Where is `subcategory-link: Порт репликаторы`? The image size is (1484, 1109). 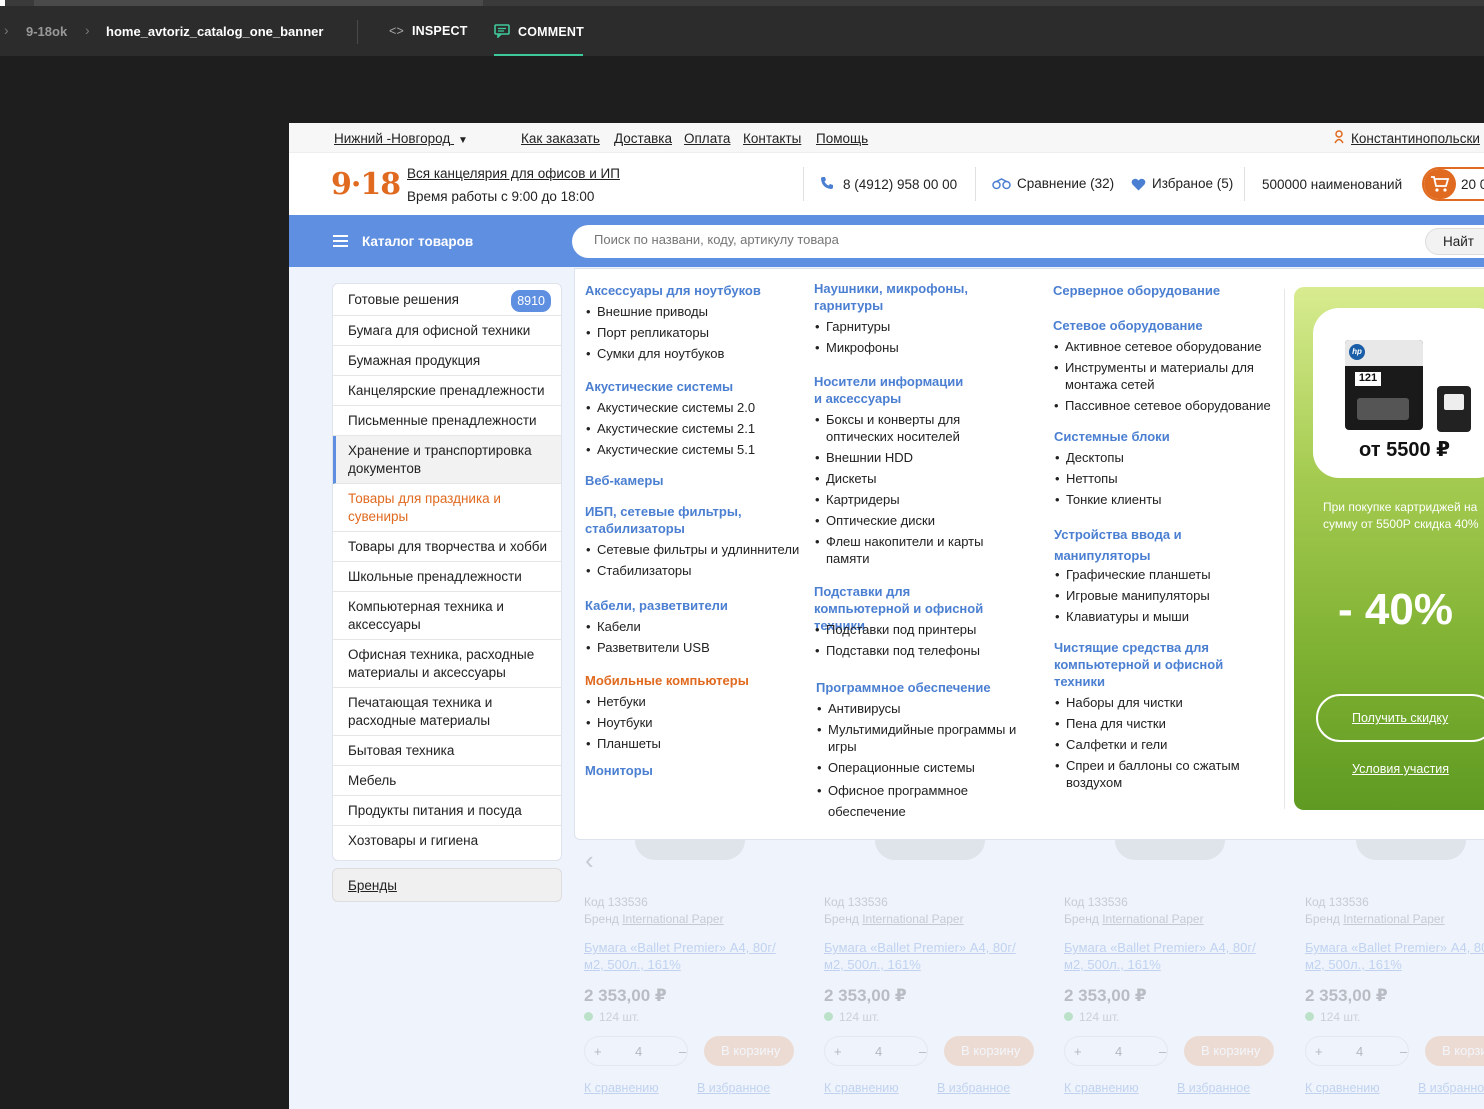 subcategory-link: Порт репликаторы is located at coordinates (647, 332).